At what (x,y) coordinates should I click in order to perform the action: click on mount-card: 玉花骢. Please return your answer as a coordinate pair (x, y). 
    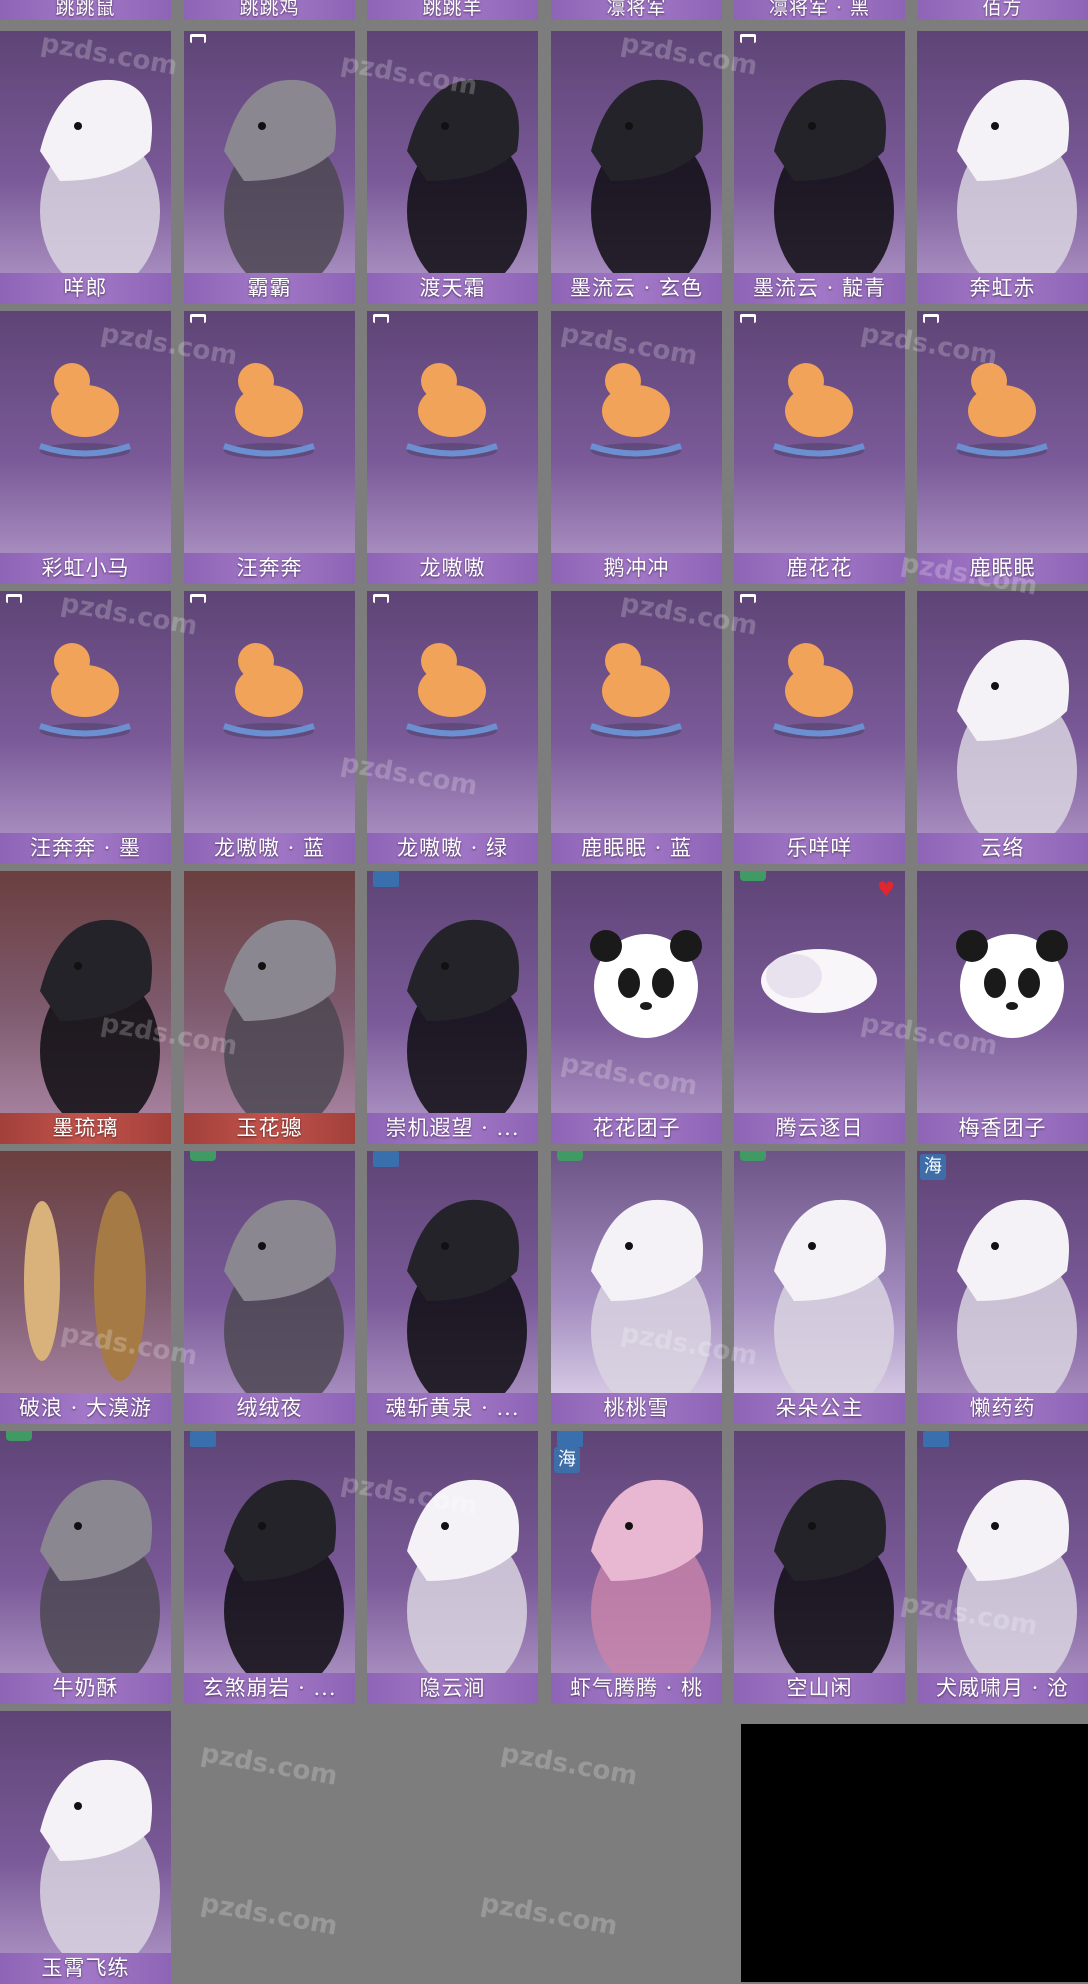
    Looking at the image, I should click on (269, 1007).